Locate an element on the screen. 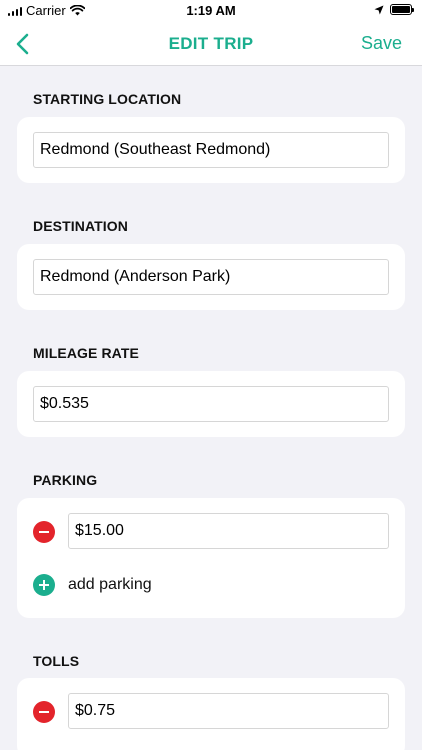  plus-icon is located at coordinates (44, 585).